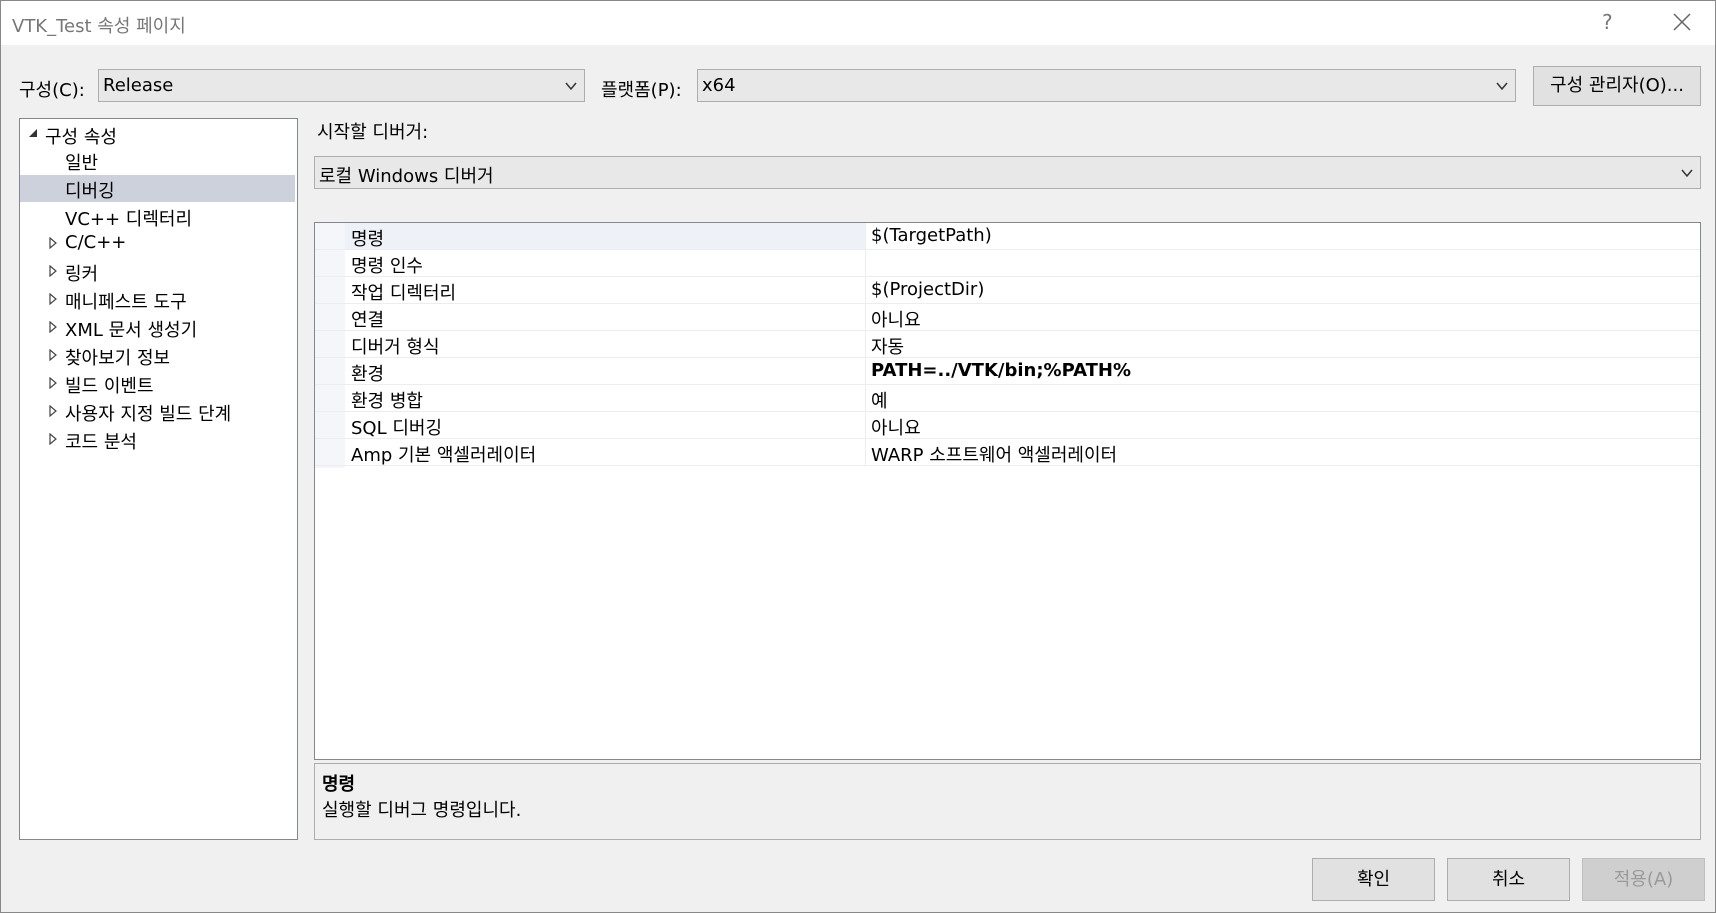  Describe the element at coordinates (157, 383) in the screenshot. I see `tree-item-build-events: 빌드 이벤트` at that location.